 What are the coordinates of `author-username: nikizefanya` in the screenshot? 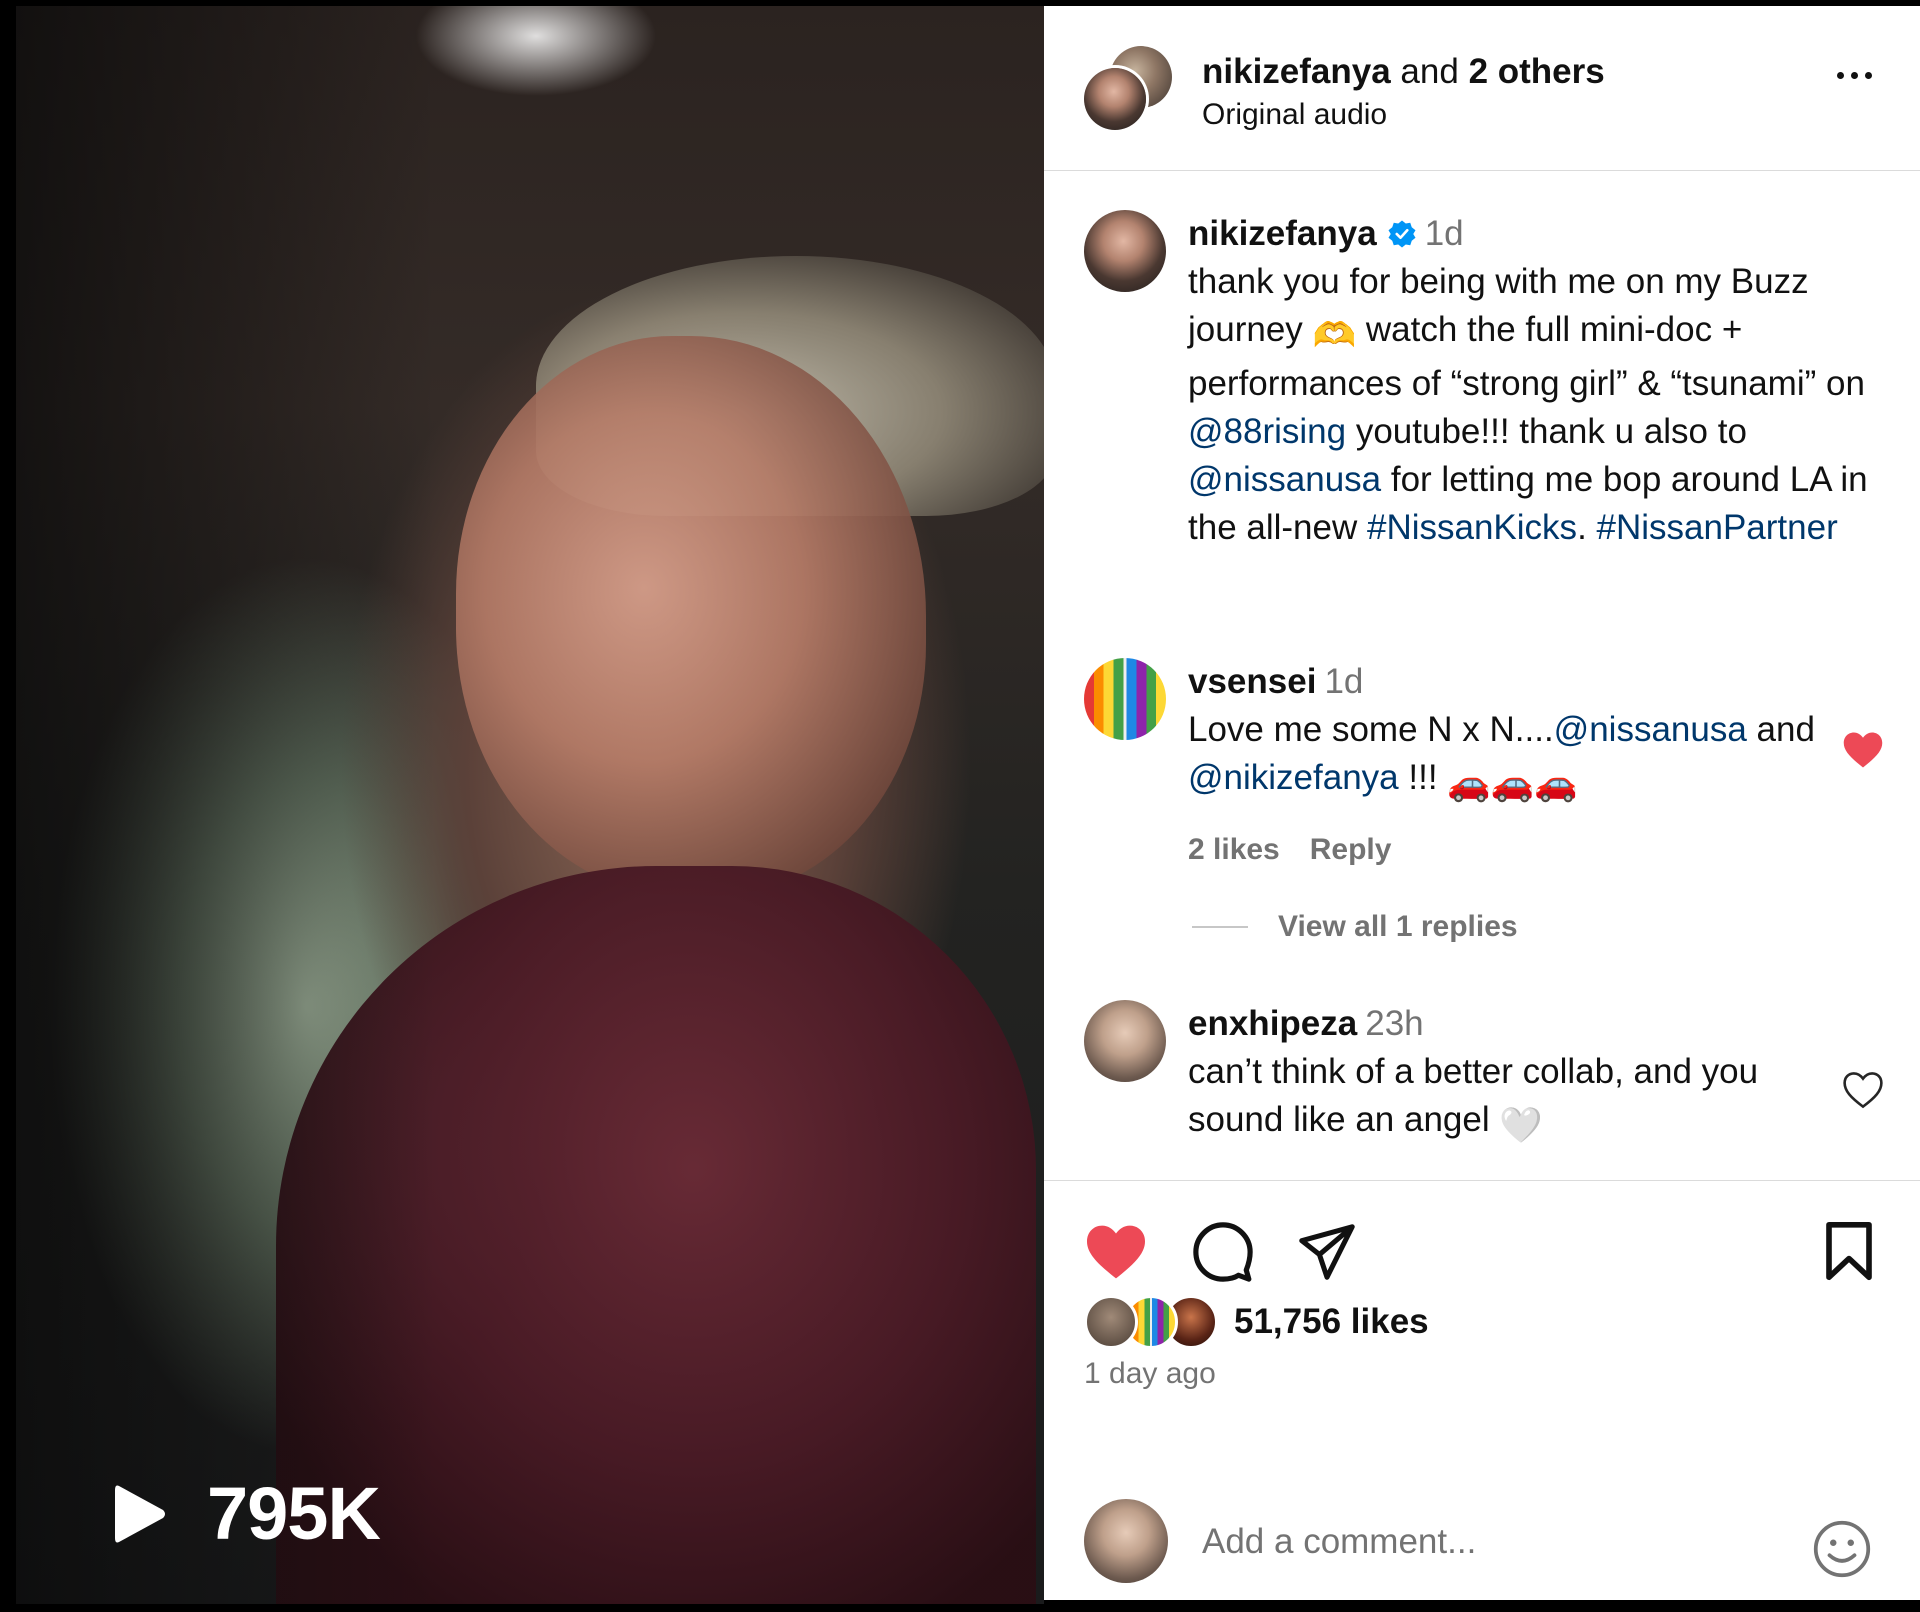 It's located at (1296, 71).